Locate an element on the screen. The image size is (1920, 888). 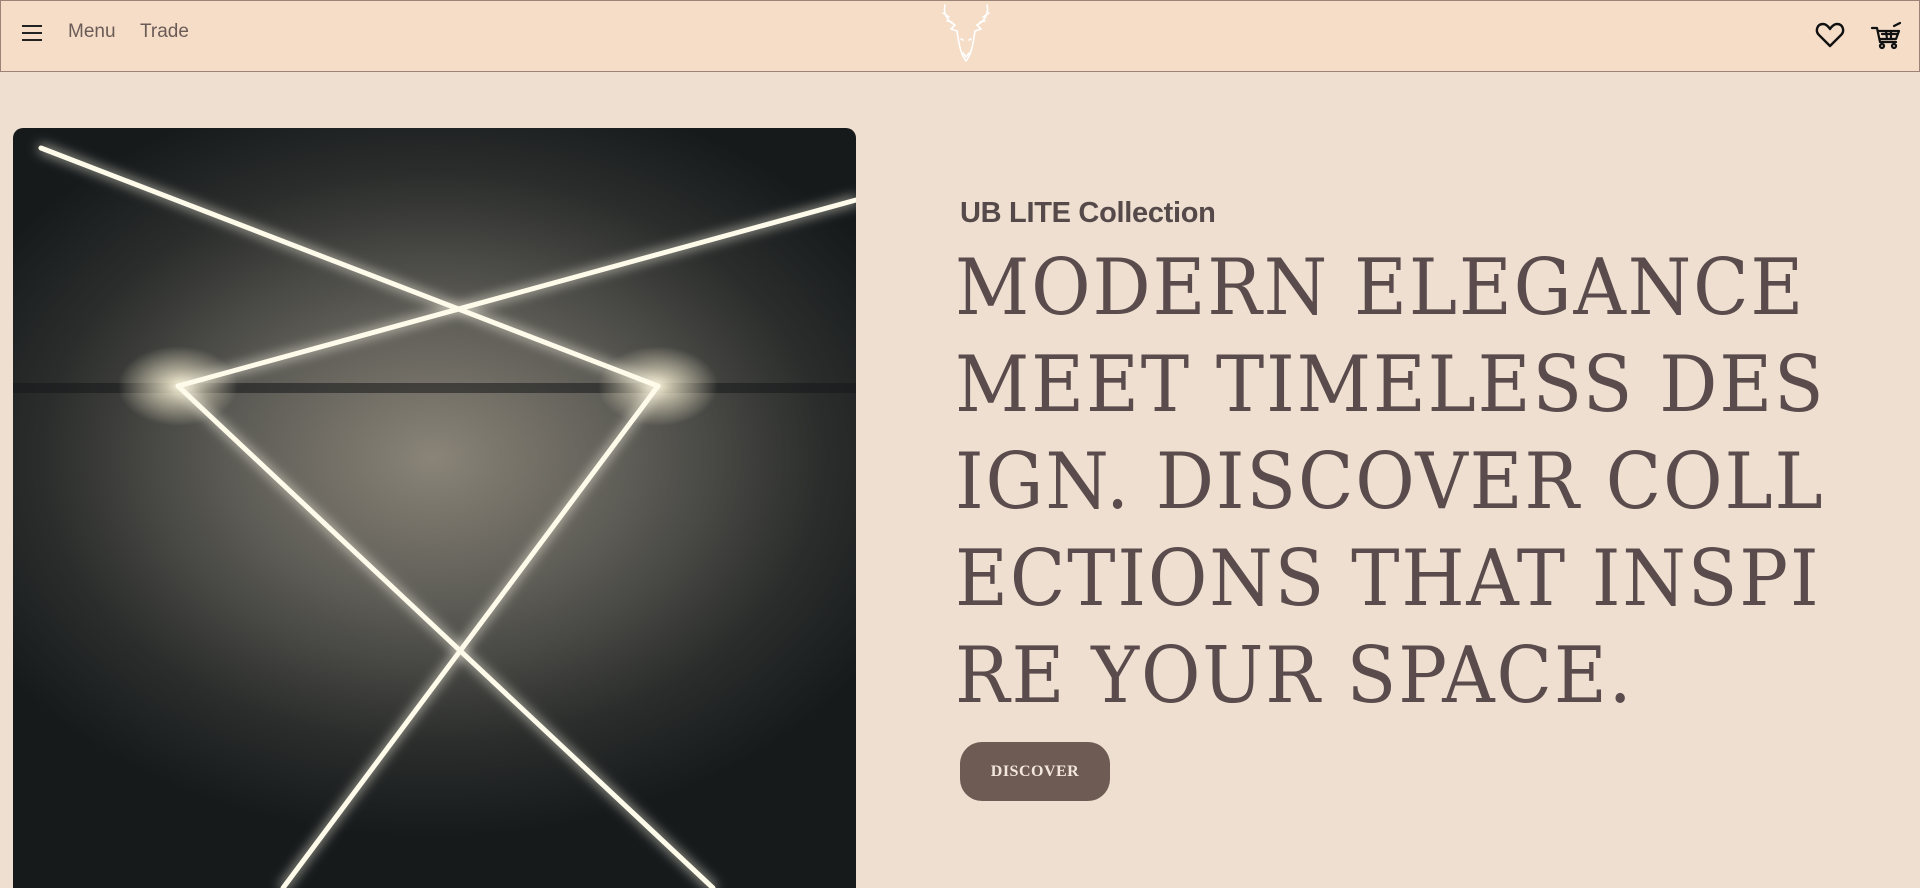
heart-icon is located at coordinates (1830, 35).